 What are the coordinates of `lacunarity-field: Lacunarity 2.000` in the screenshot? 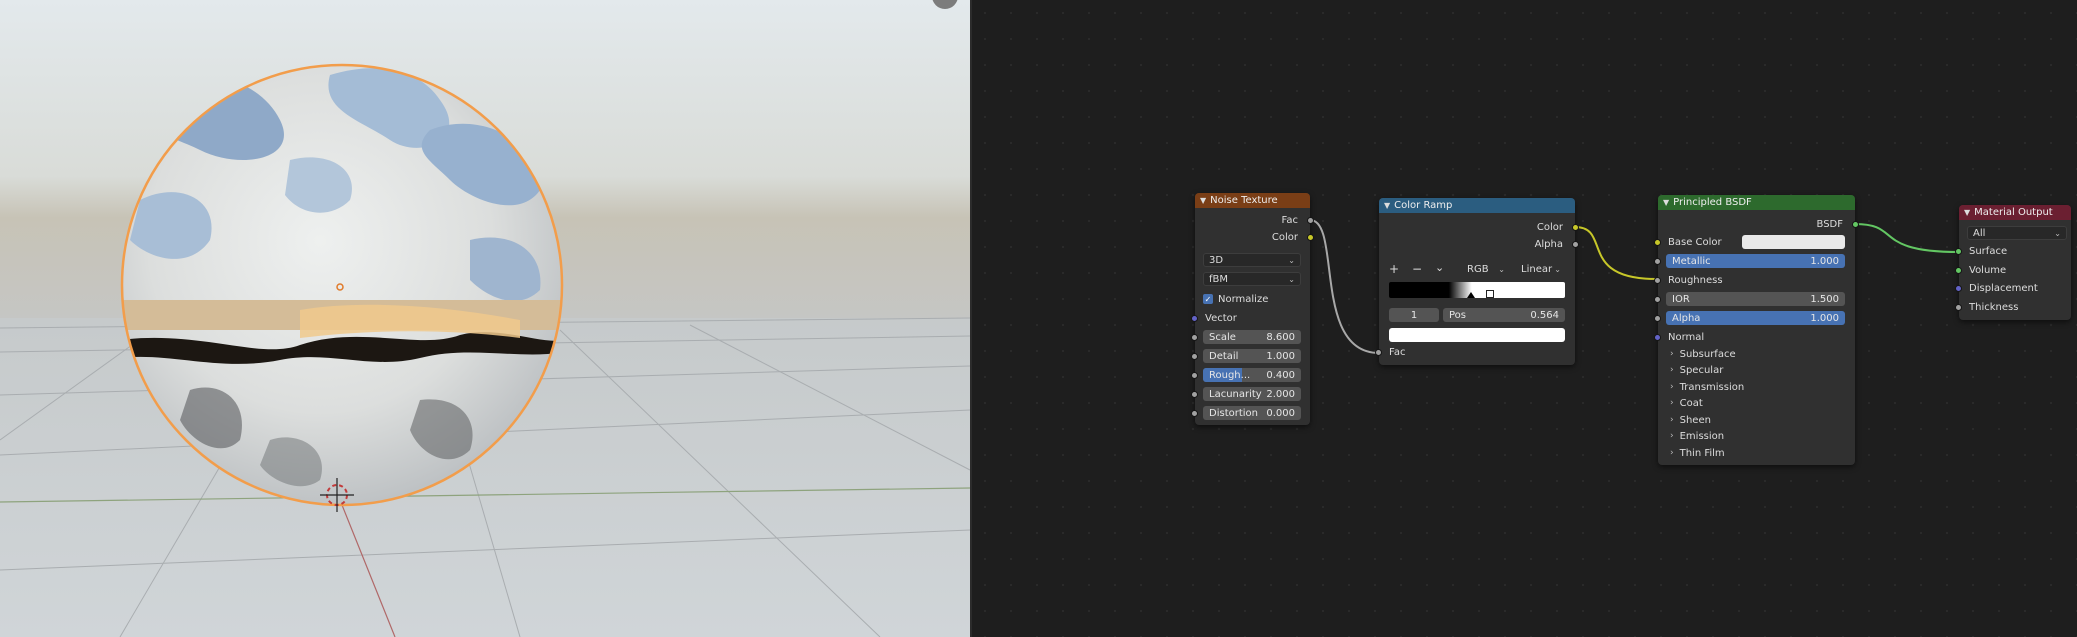 It's located at (1252, 394).